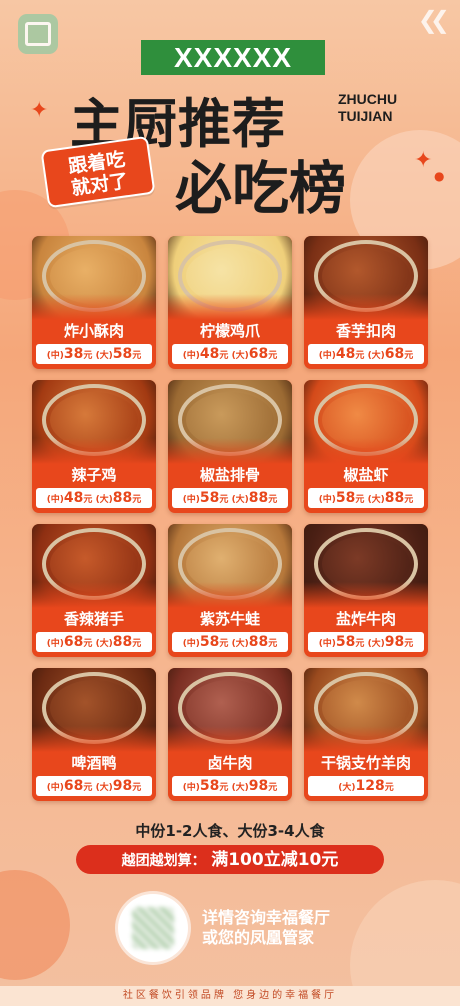  What do you see at coordinates (93, 331) in the screenshot?
I see `dish-name: 炸小酥肉` at bounding box center [93, 331].